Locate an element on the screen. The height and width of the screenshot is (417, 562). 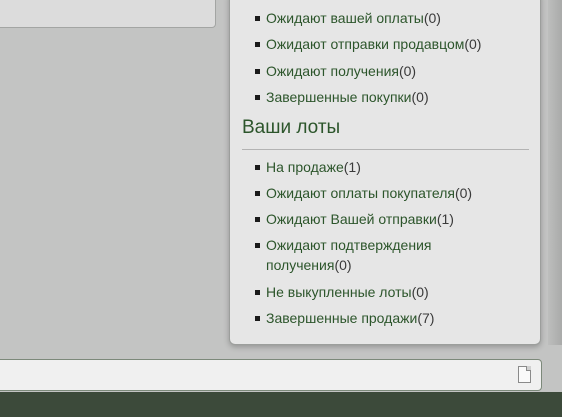
link-unredeemed-lots: Не выкупленные лоты(0) is located at coordinates (347, 292).